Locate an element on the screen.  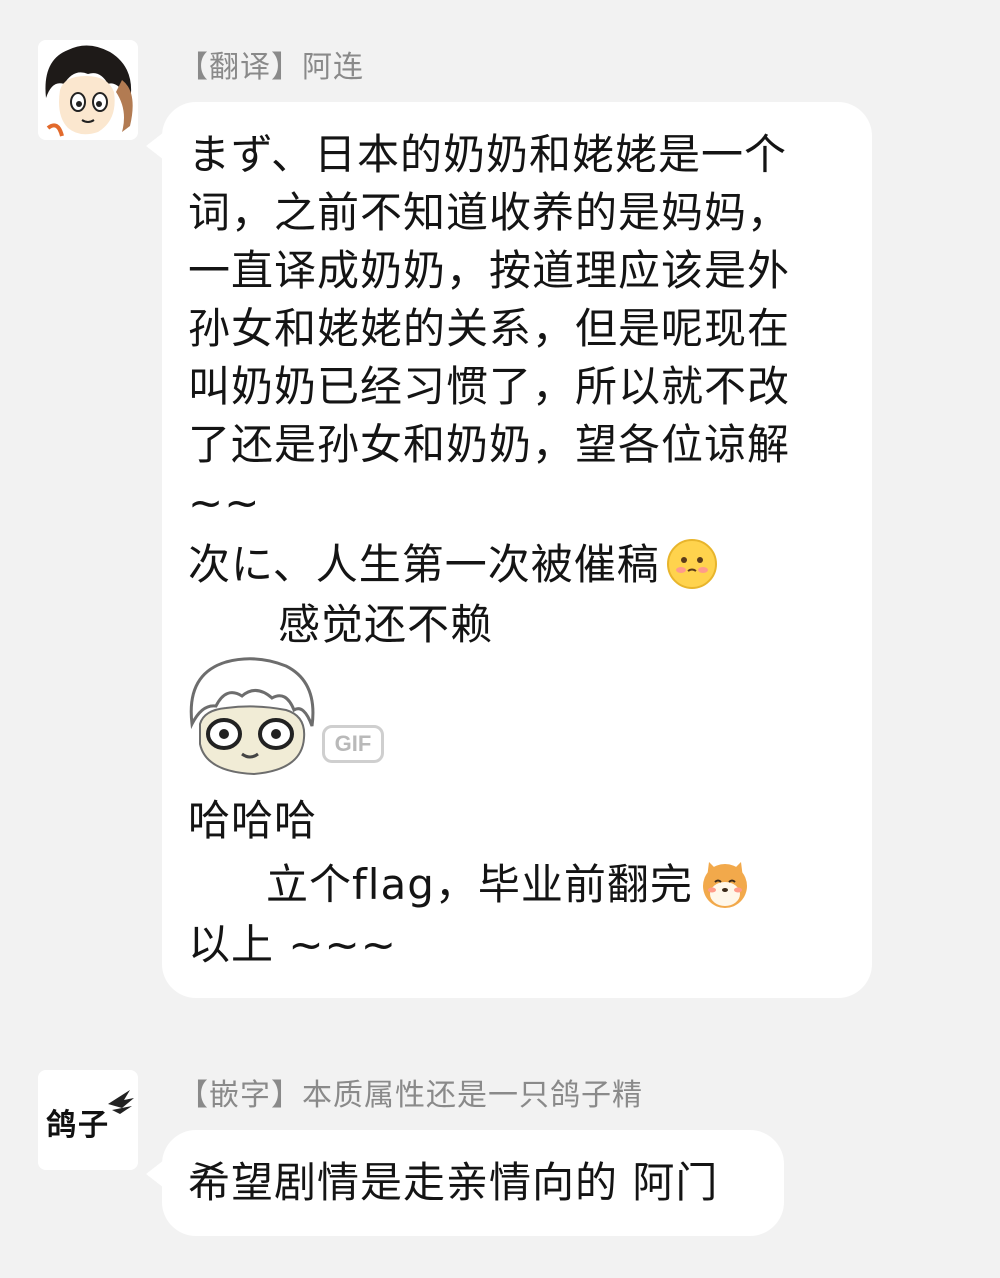
message-line: 希望剧情是走亲情向的 阿门 is located at coordinates (453, 1182).